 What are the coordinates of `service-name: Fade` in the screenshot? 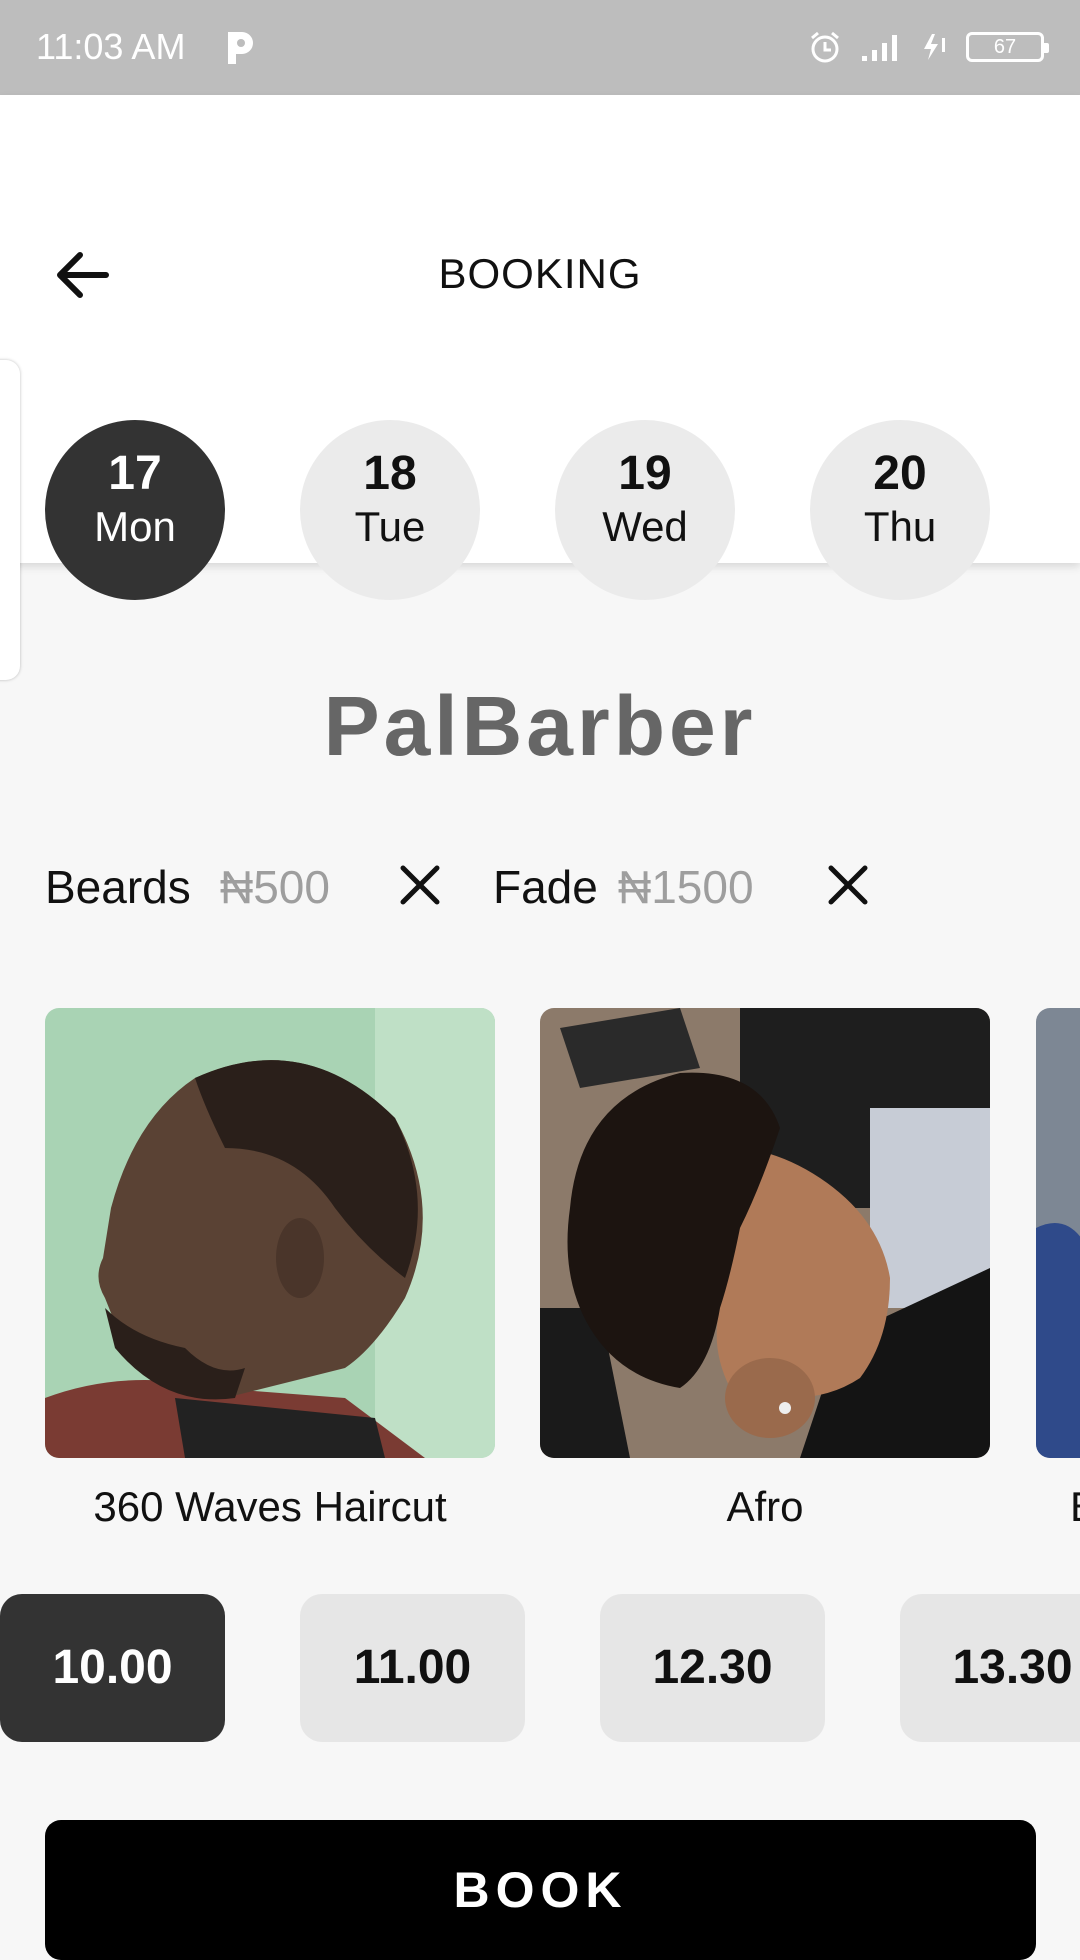 It's located at (545, 887).